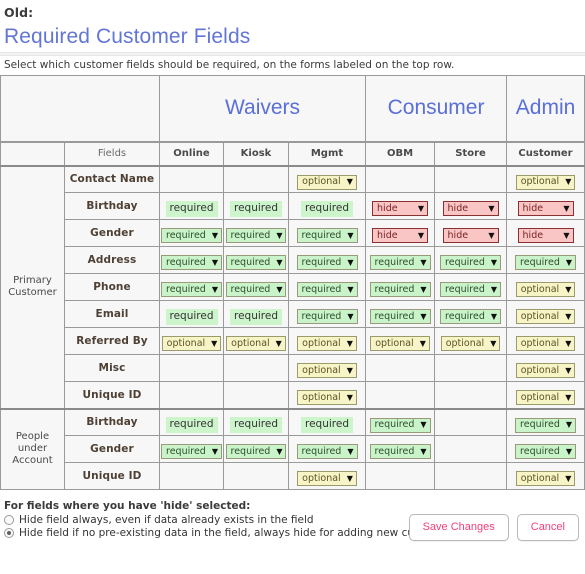 The image size is (585, 574). Describe the element at coordinates (545, 153) in the screenshot. I see `column-header-customer: Customer` at that location.